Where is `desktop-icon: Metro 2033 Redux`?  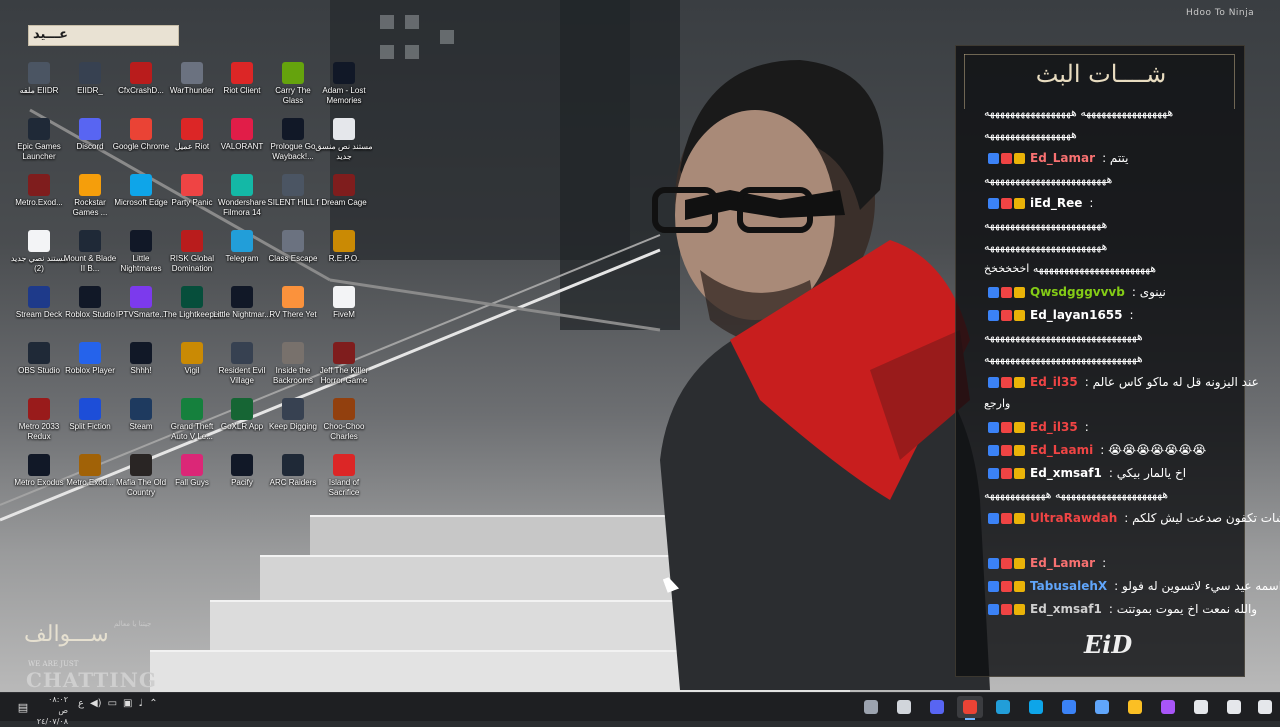 desktop-icon: Metro 2033 Redux is located at coordinates (39, 425).